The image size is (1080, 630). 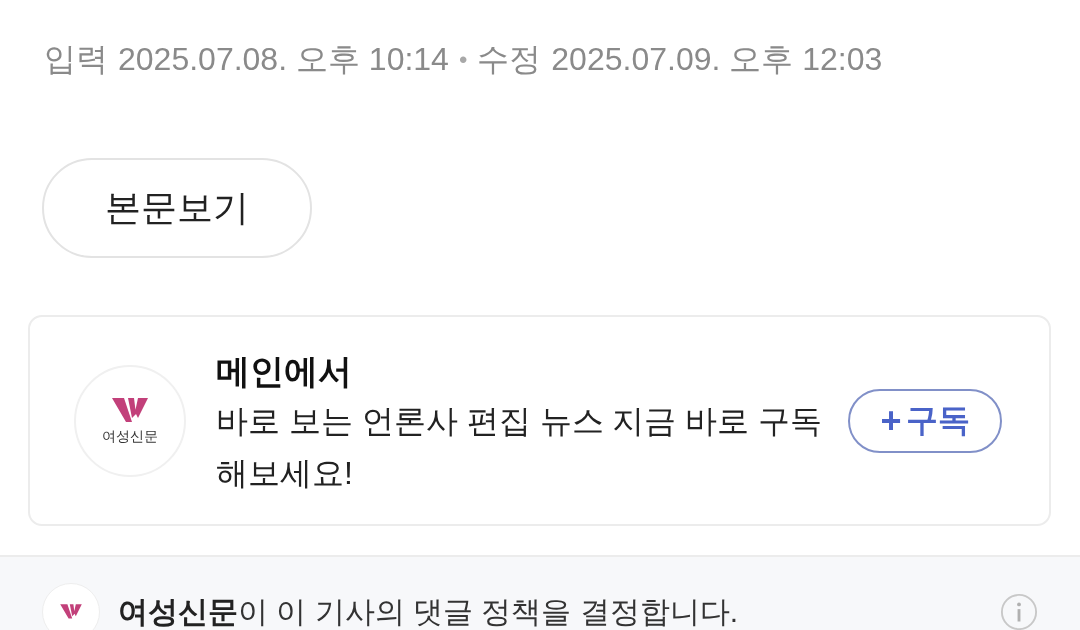 What do you see at coordinates (925, 421) in the screenshot?
I see `subscribe-button: +구독` at bounding box center [925, 421].